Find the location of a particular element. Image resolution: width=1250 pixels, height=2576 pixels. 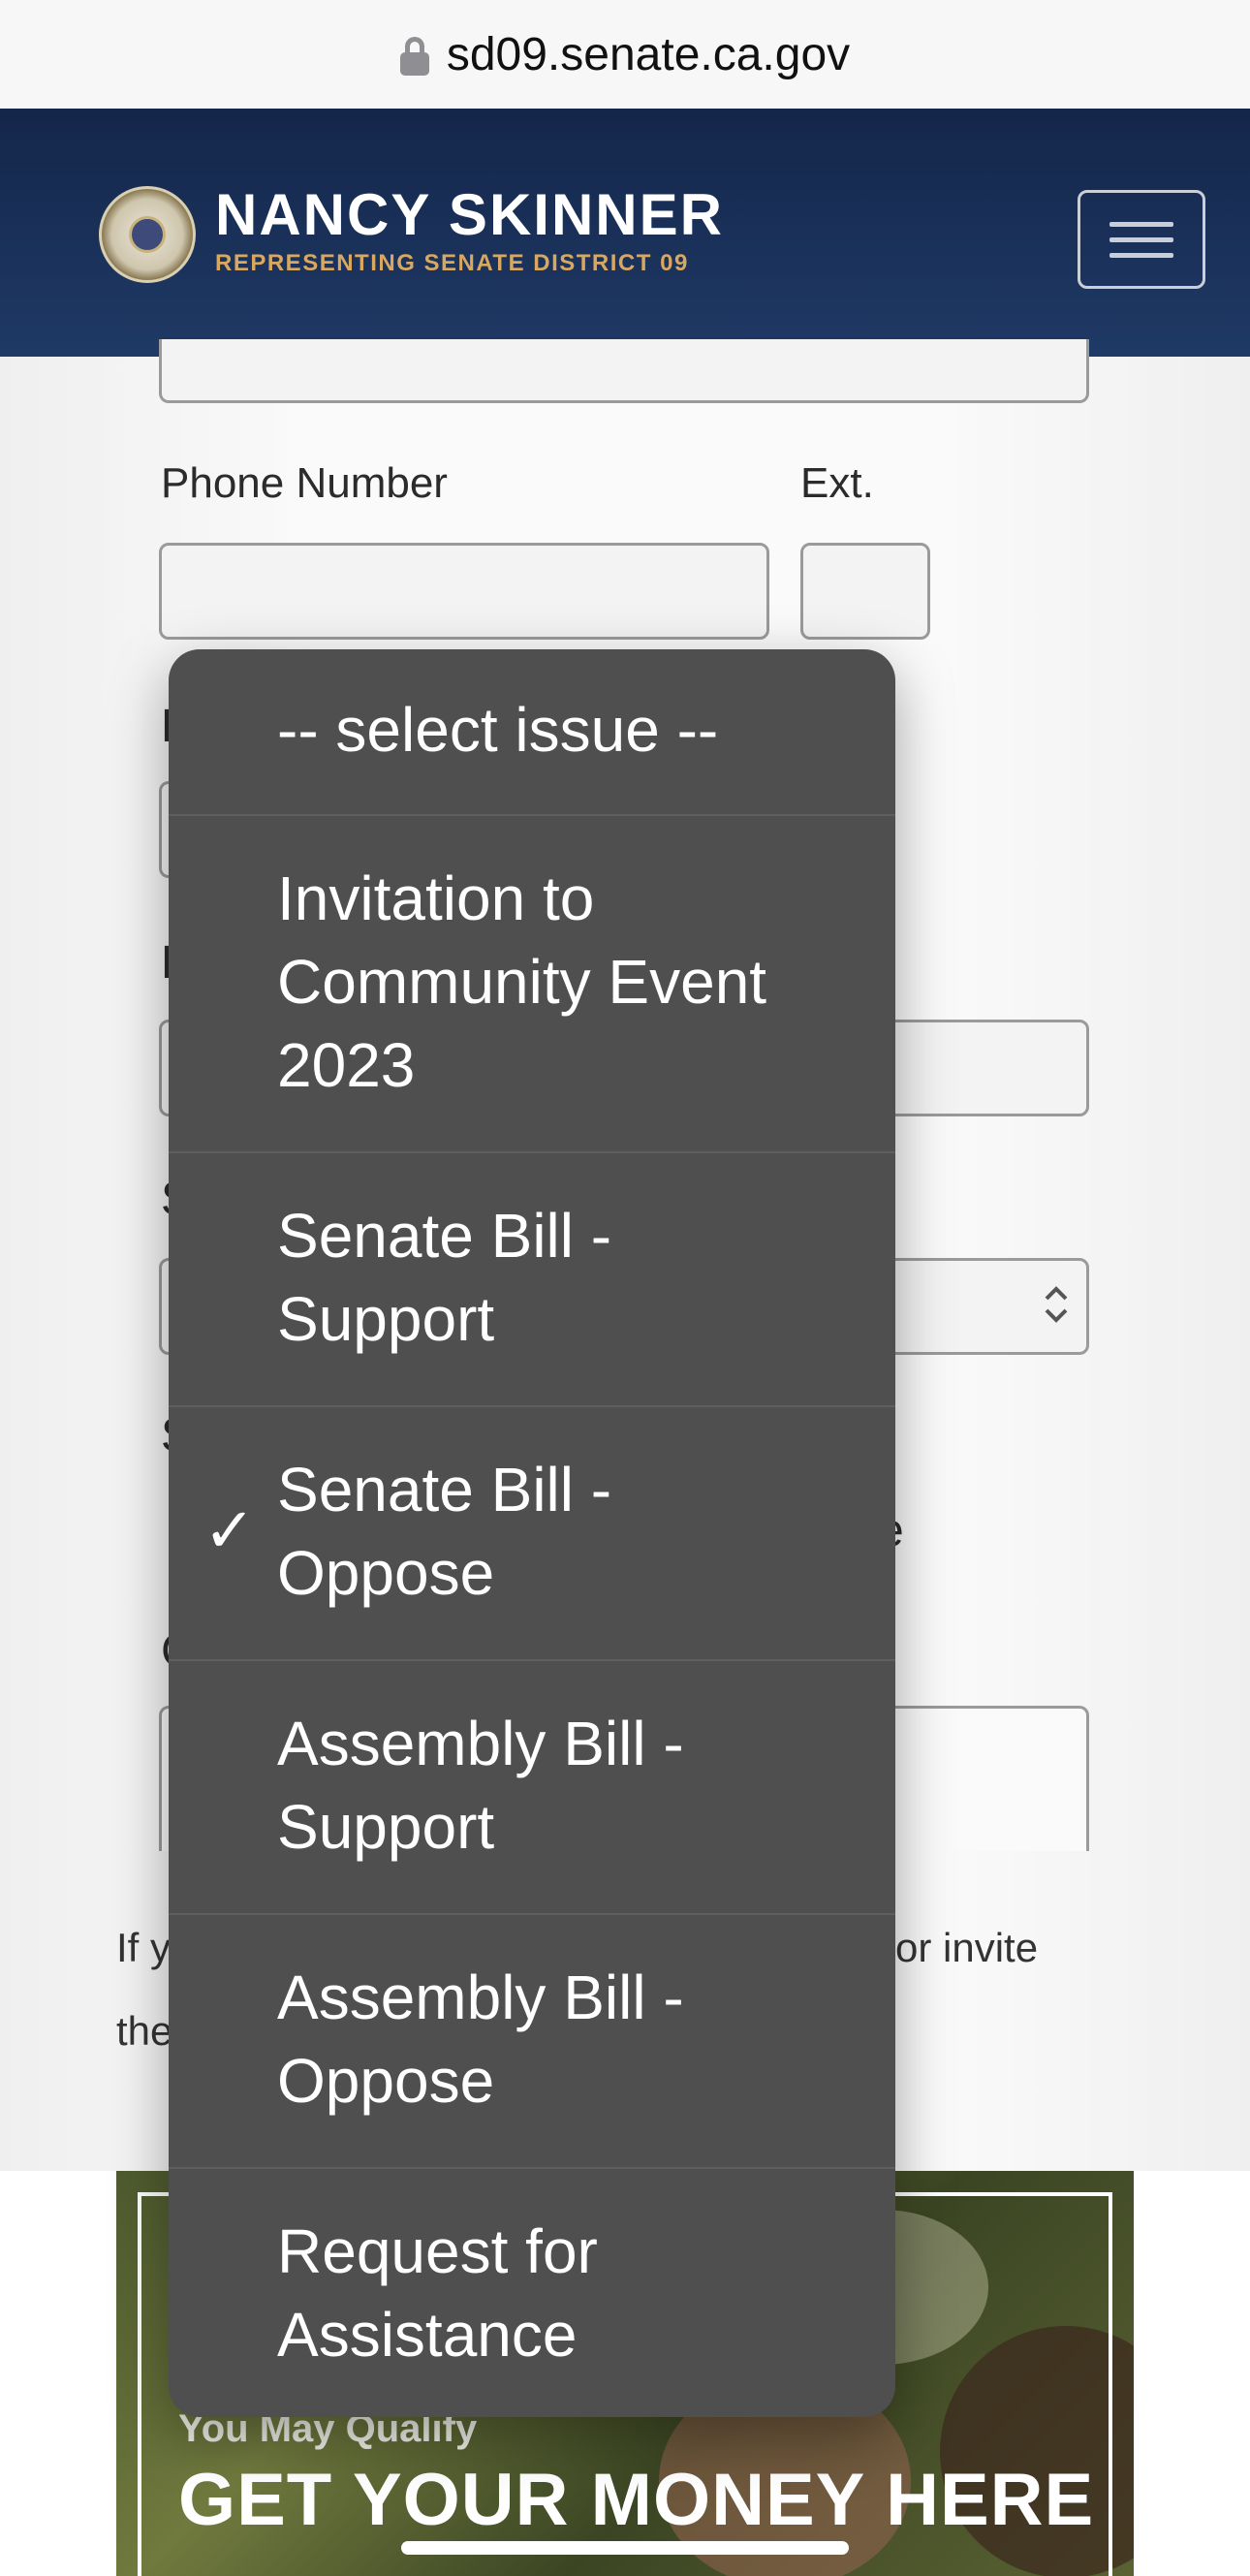

picker-option-community-event: Invitation to Community Event 2023 is located at coordinates (532, 984).